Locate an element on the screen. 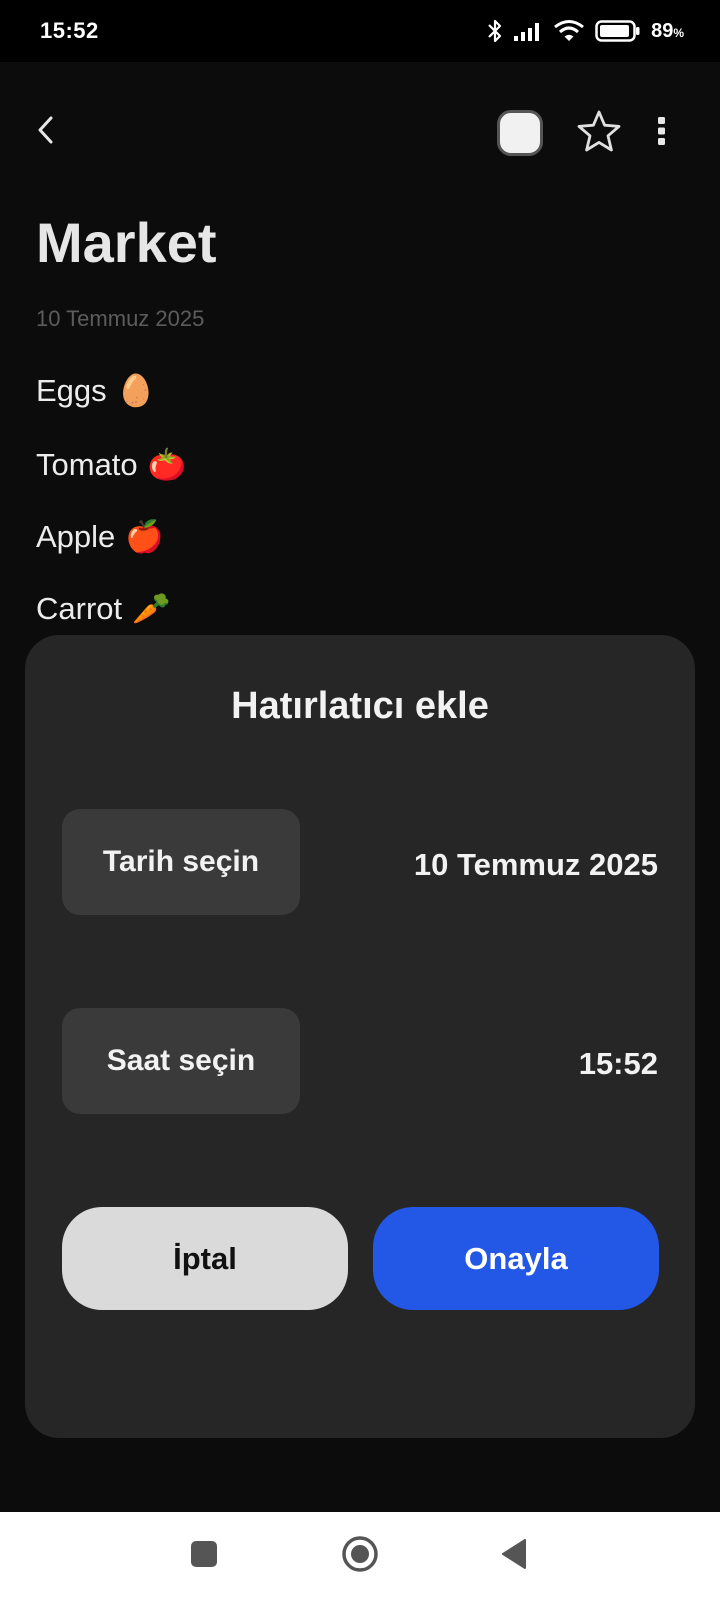  system-nav-bar is located at coordinates (360, 1556).